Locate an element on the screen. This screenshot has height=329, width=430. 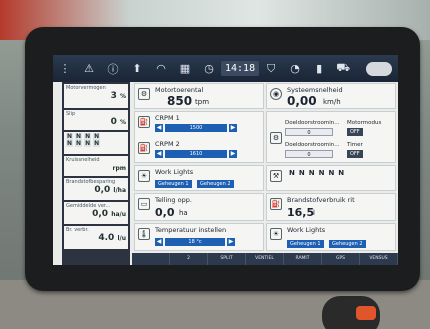
crpm1-decrease-button: ◀ is located at coordinates (159, 128).